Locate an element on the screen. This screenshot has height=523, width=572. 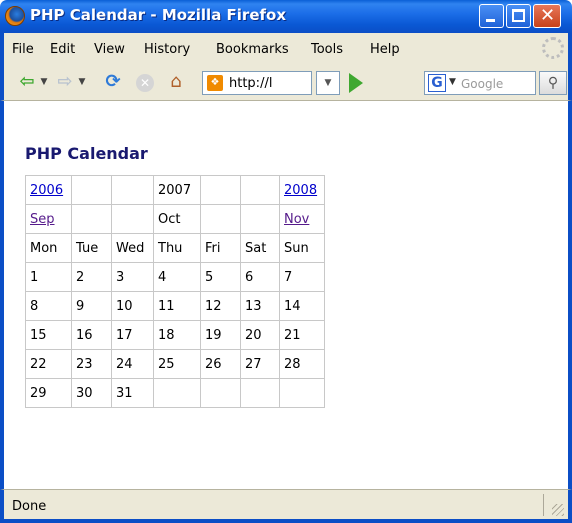
week-row: 22 23 24 25 26 27 28 is located at coordinates (175, 364).